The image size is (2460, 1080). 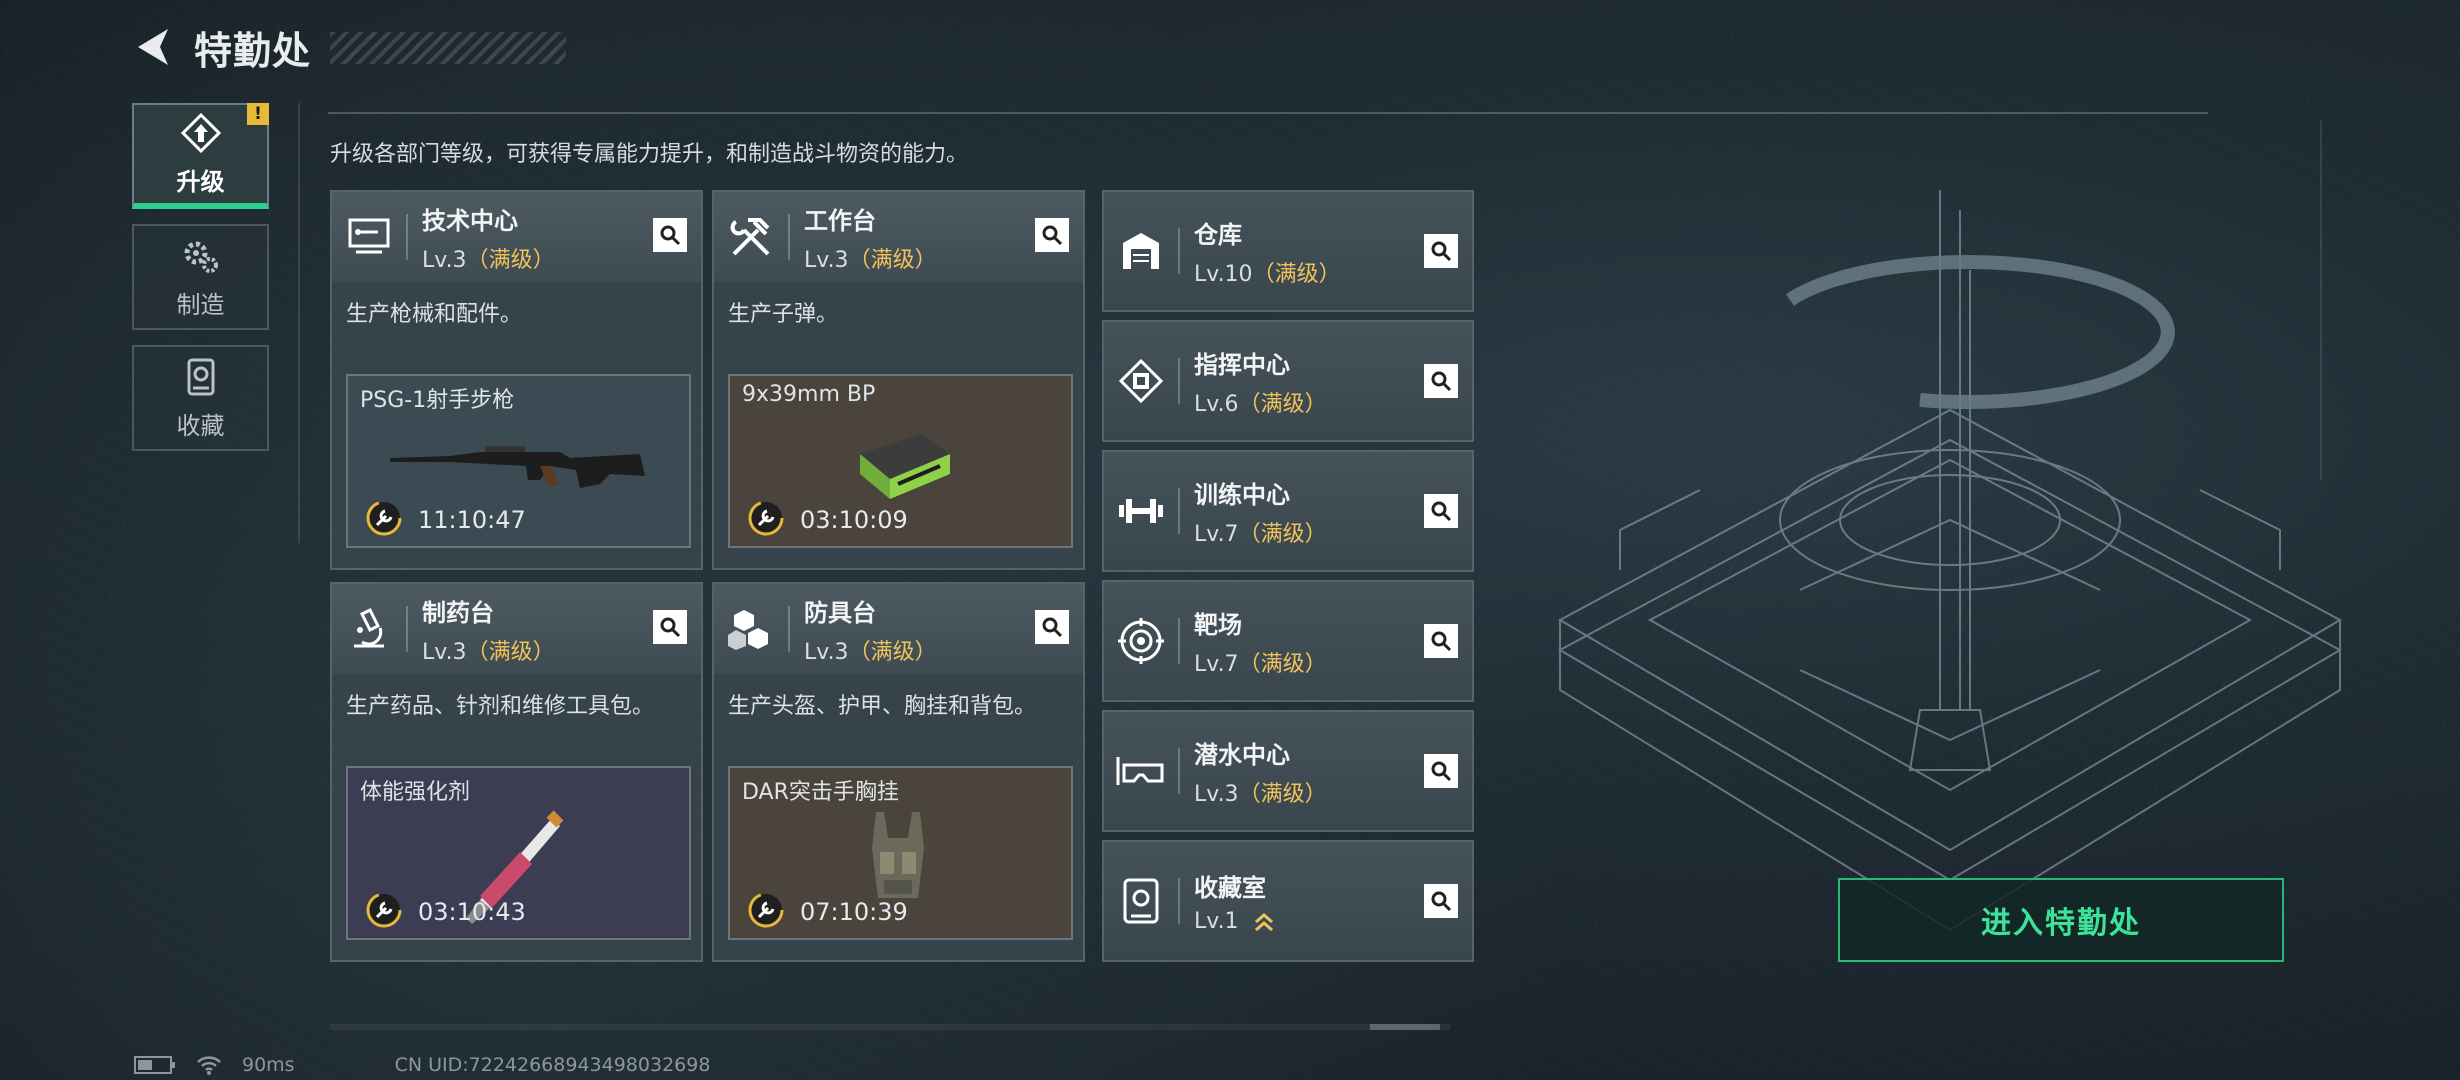 I want to click on tab-collection: 收藏, so click(x=200, y=398).